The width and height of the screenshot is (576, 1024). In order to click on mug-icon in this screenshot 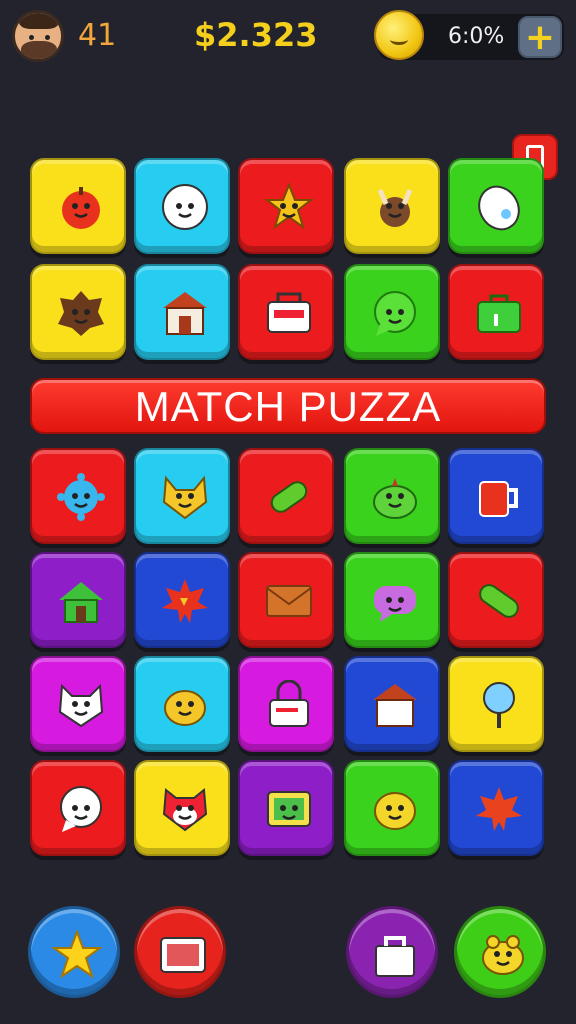, I will do `click(499, 497)`.